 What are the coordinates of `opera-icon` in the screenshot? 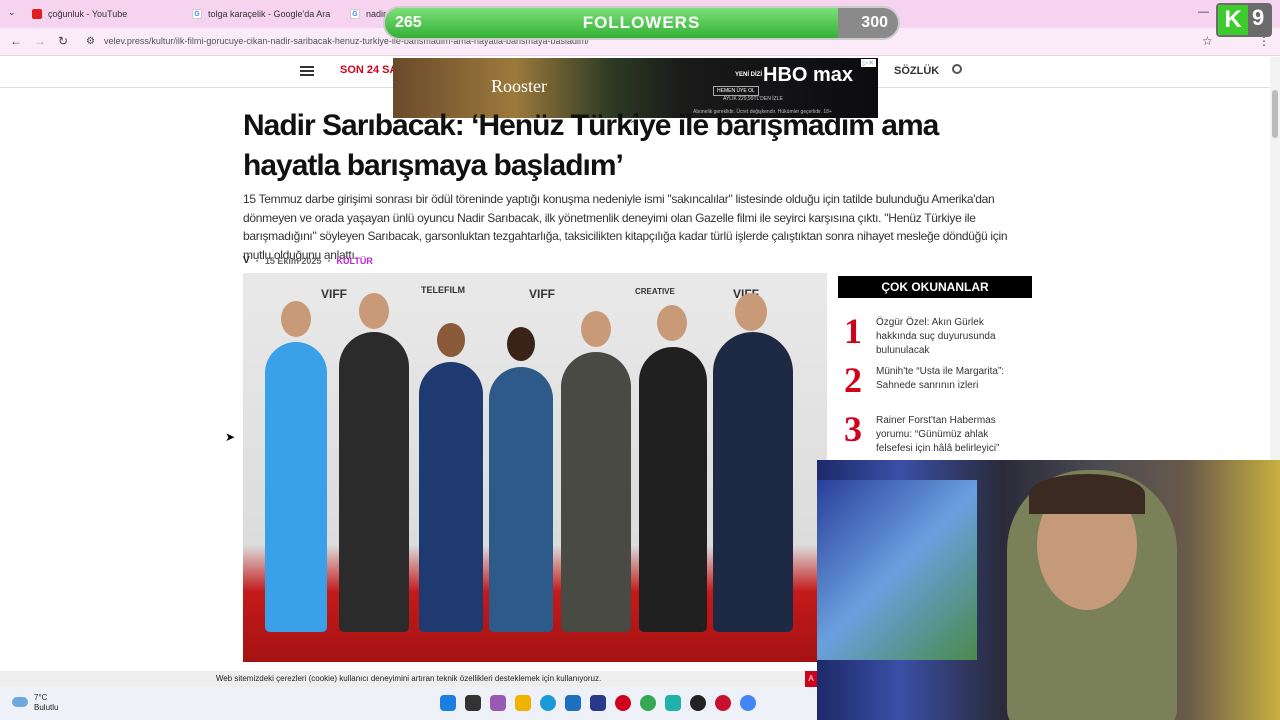 It's located at (623, 703).